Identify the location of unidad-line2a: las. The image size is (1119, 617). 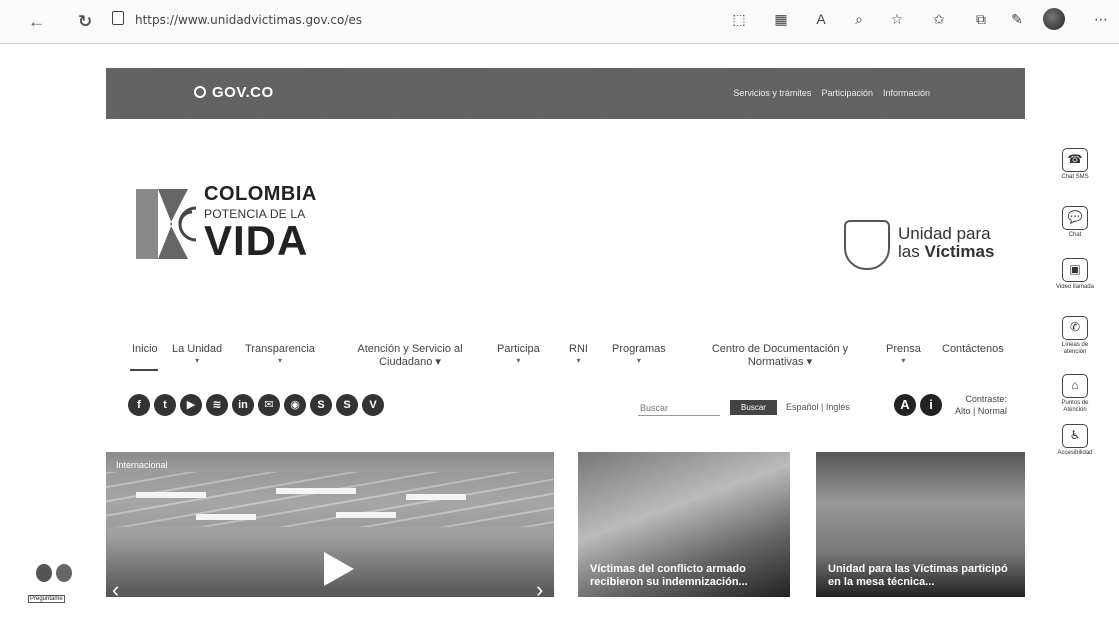
(911, 251).